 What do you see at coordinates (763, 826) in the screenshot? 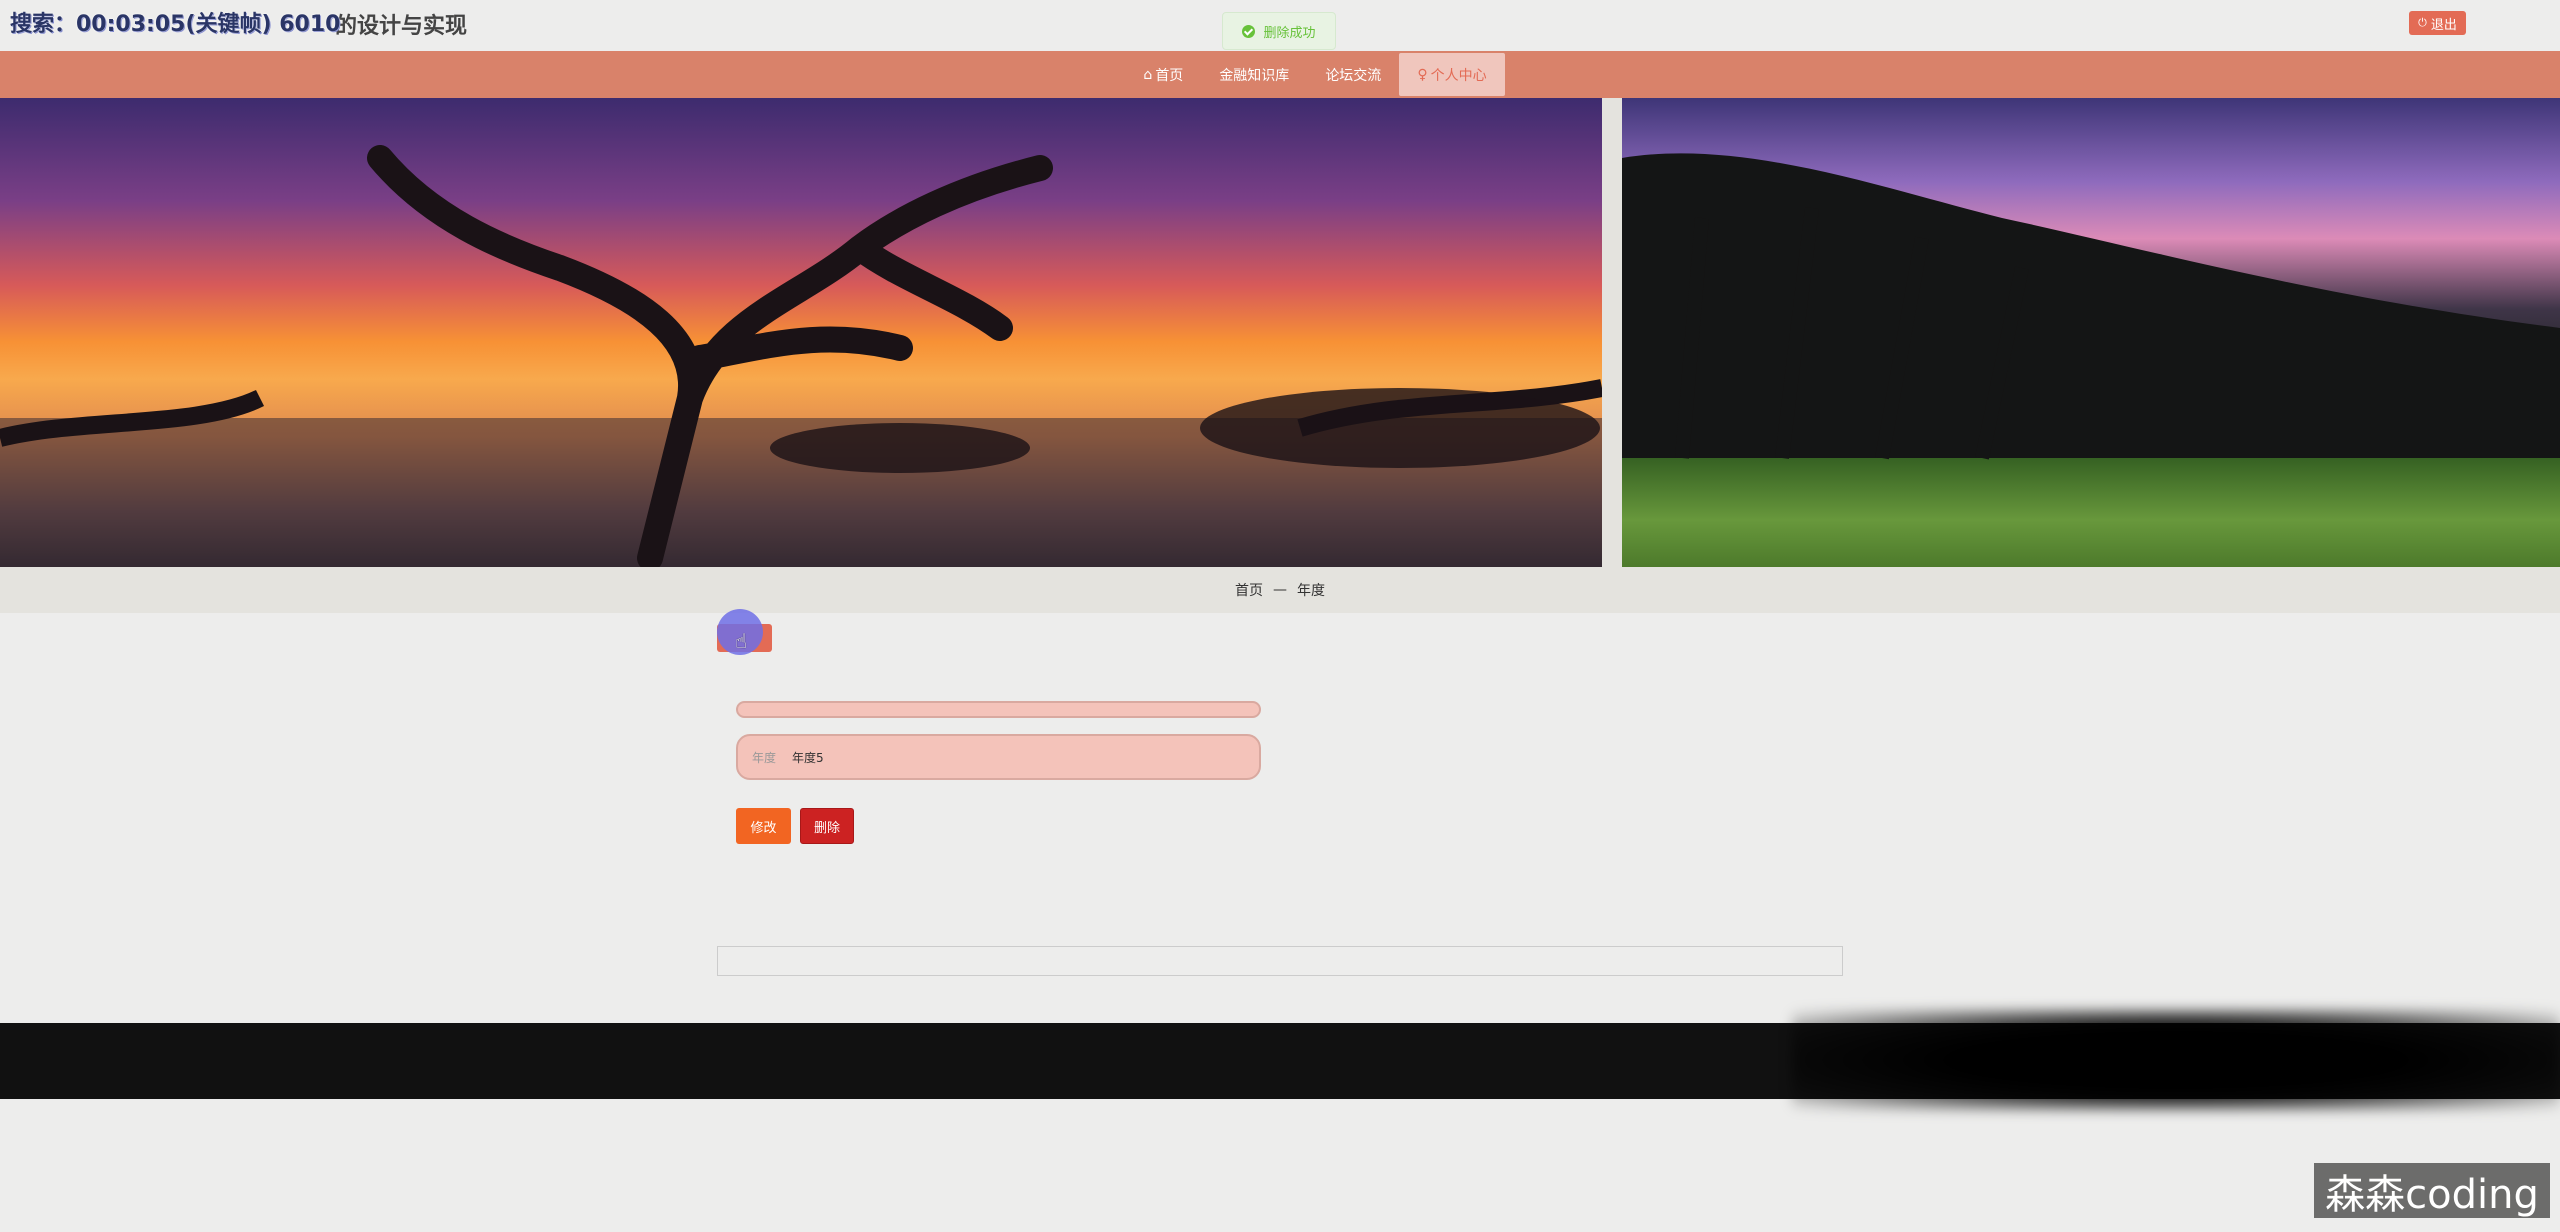
I see `edit-button: 修改` at bounding box center [763, 826].